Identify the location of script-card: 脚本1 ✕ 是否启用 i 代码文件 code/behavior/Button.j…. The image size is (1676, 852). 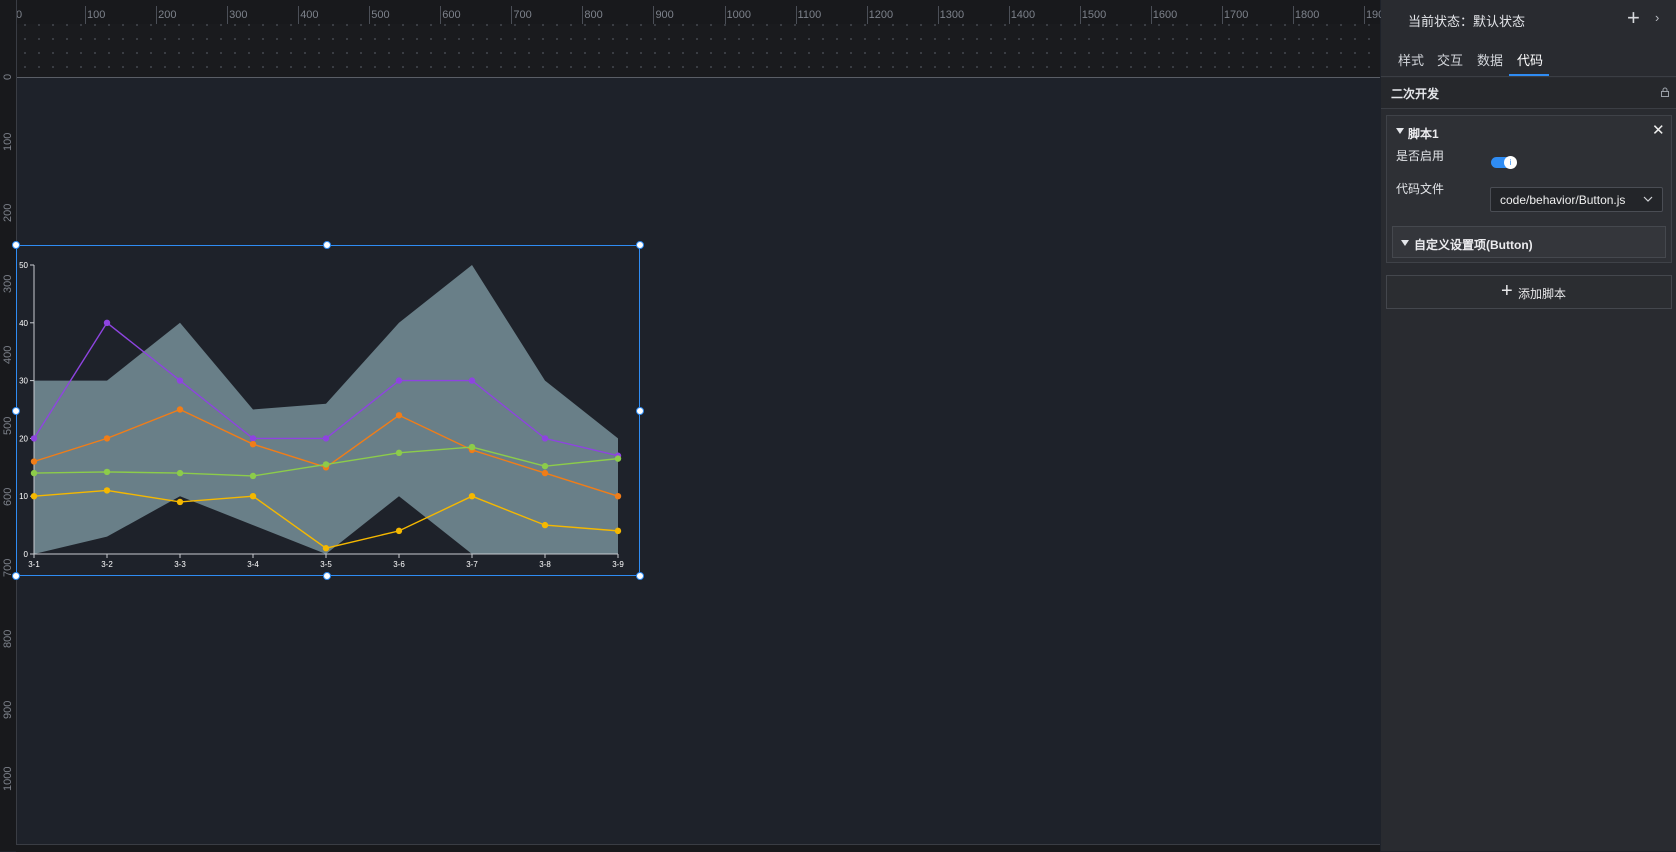
(1529, 189).